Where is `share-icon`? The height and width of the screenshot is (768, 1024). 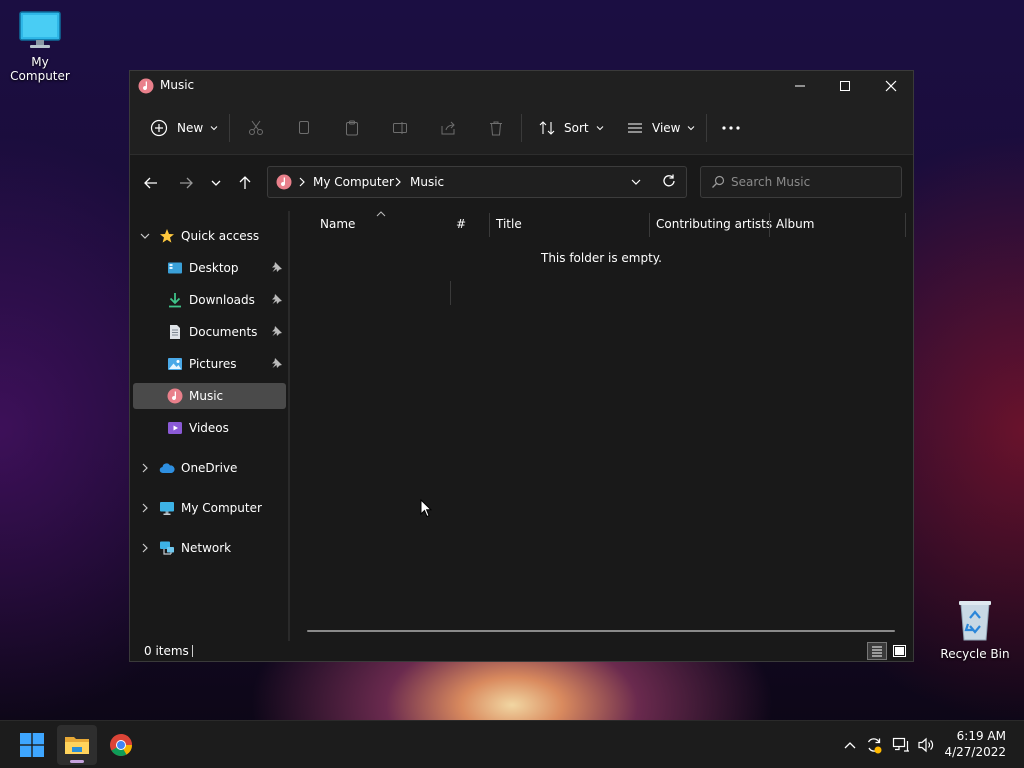
share-icon is located at coordinates (448, 128).